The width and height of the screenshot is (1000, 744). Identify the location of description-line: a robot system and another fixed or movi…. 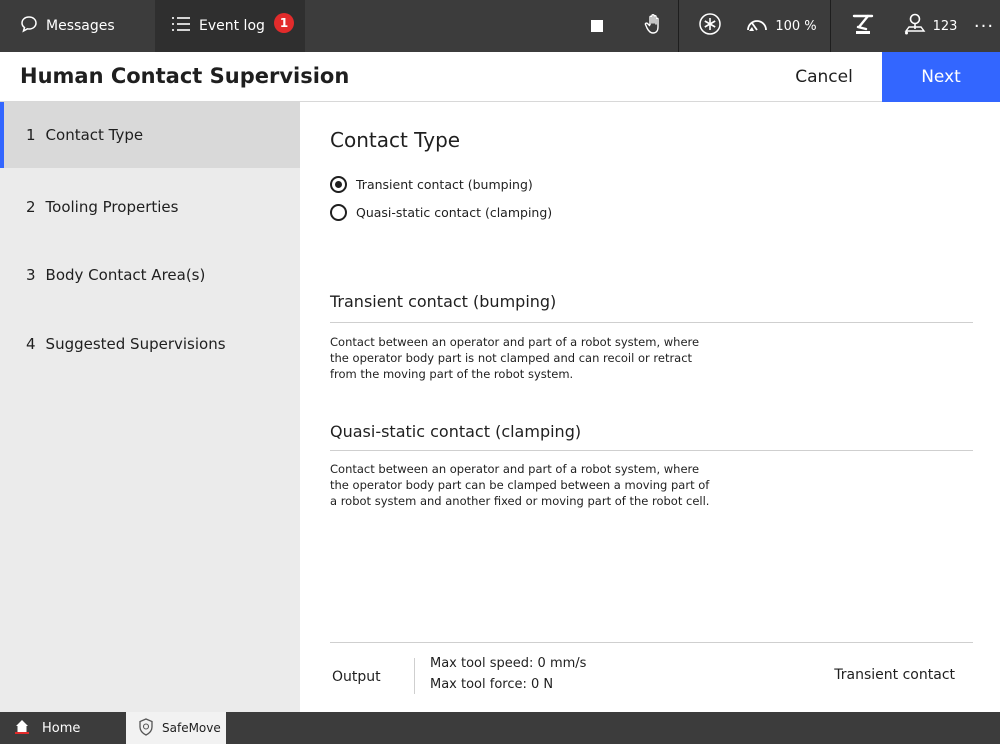
(520, 501).